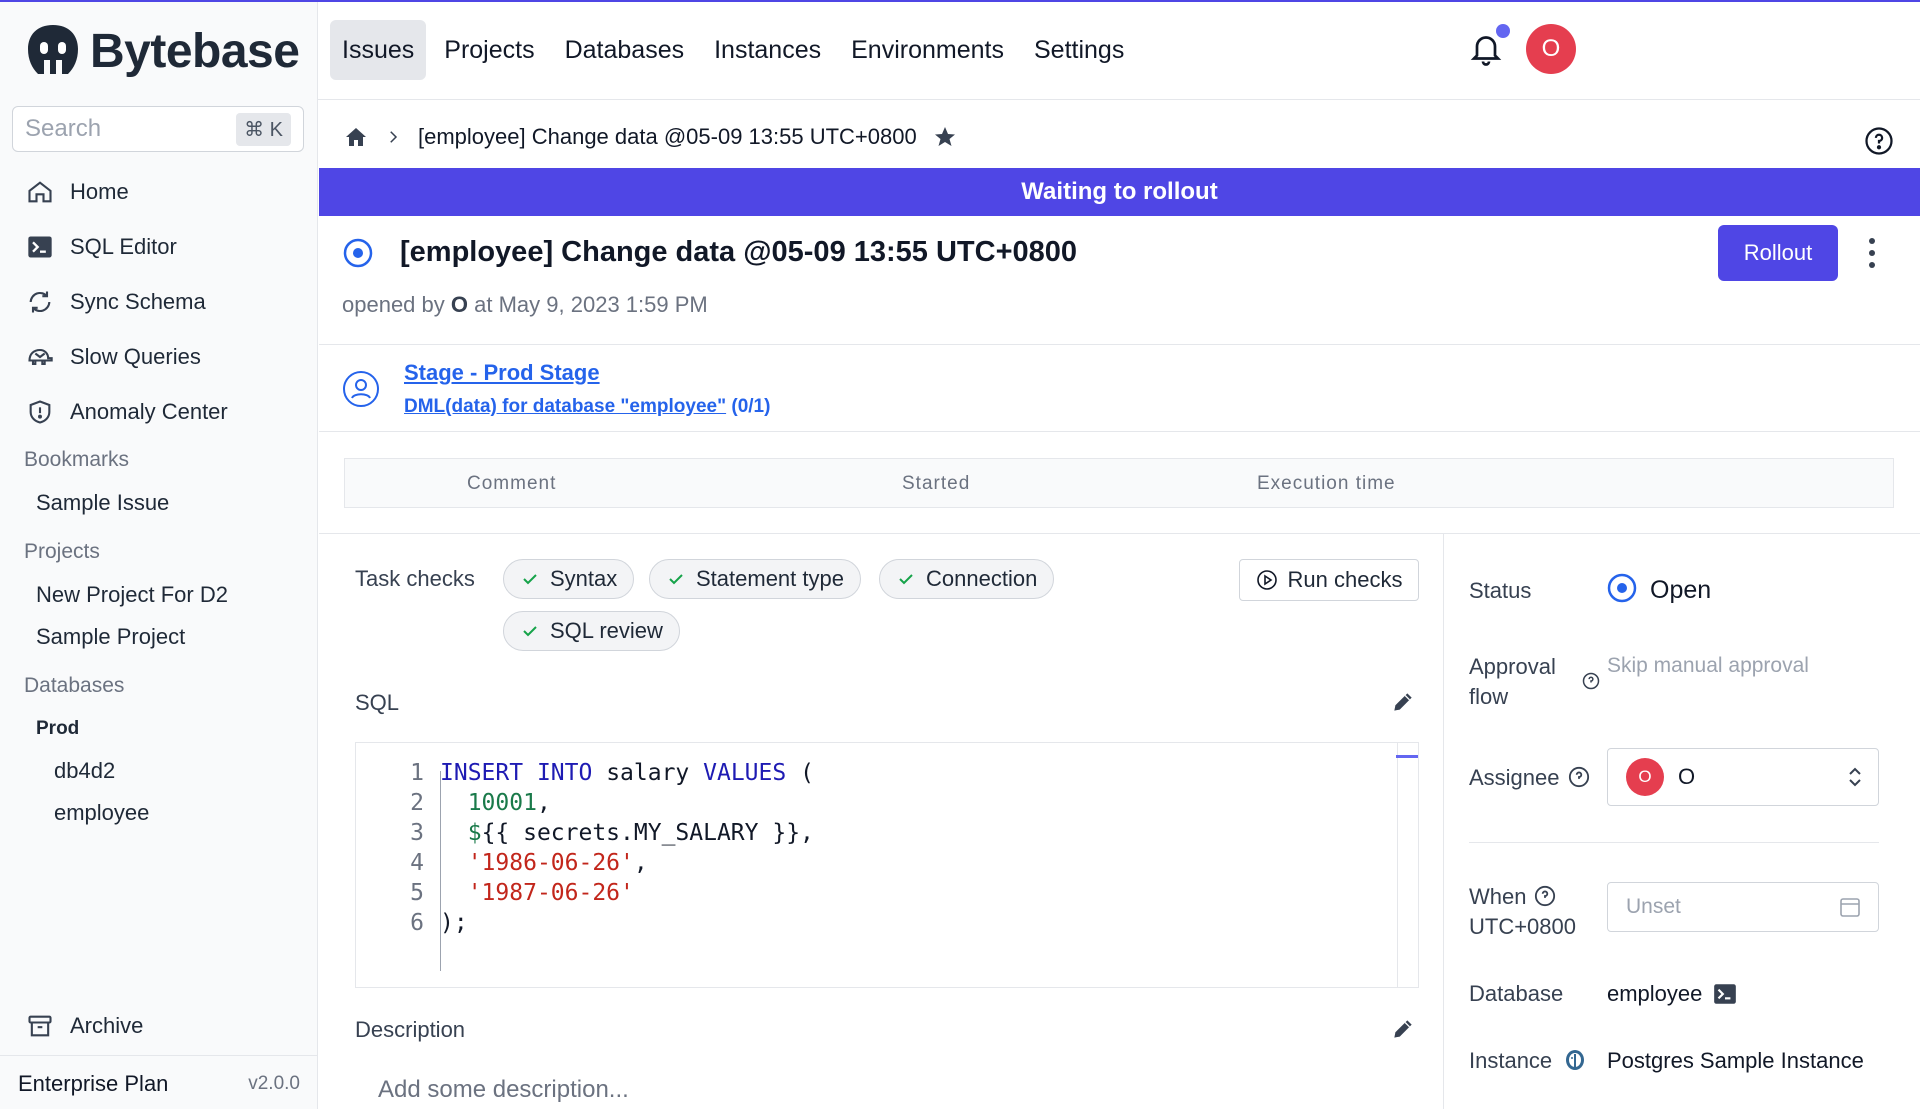 Image resolution: width=1920 pixels, height=1109 pixels. What do you see at coordinates (159, 411) in the screenshot?
I see `sidebar-item-anomaly-center: Anomaly Center` at bounding box center [159, 411].